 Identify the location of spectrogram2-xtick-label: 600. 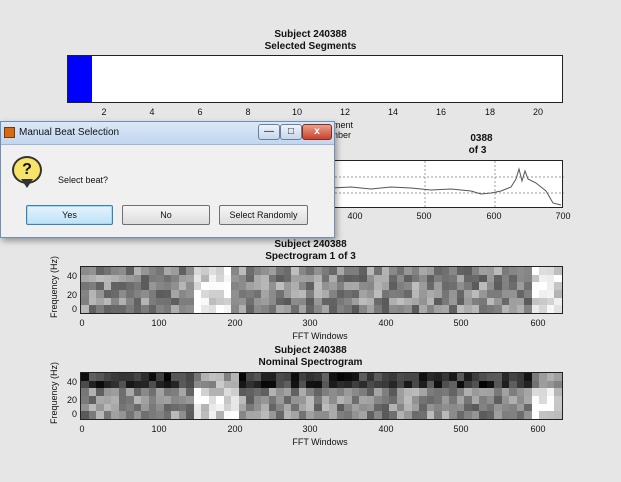
(538, 429).